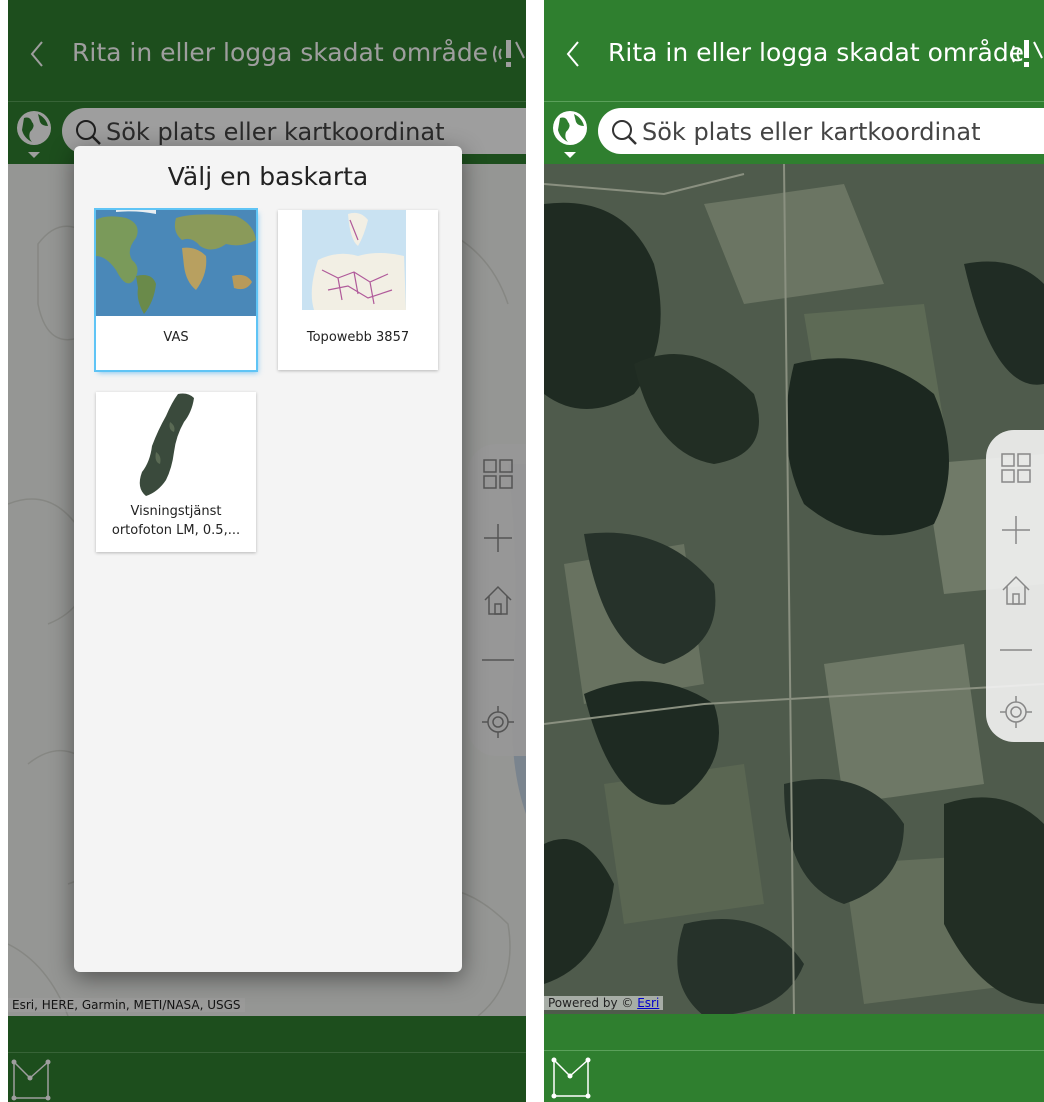 The height and width of the screenshot is (1102, 1044). Describe the element at coordinates (176, 337) in the screenshot. I see `basemap-label: VAS` at that location.